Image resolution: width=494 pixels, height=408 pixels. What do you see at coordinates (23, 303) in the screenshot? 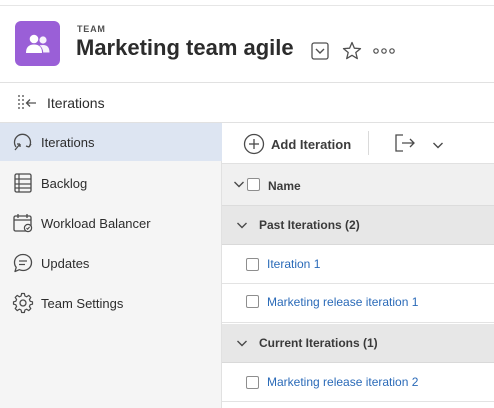
I see `gear-icon` at bounding box center [23, 303].